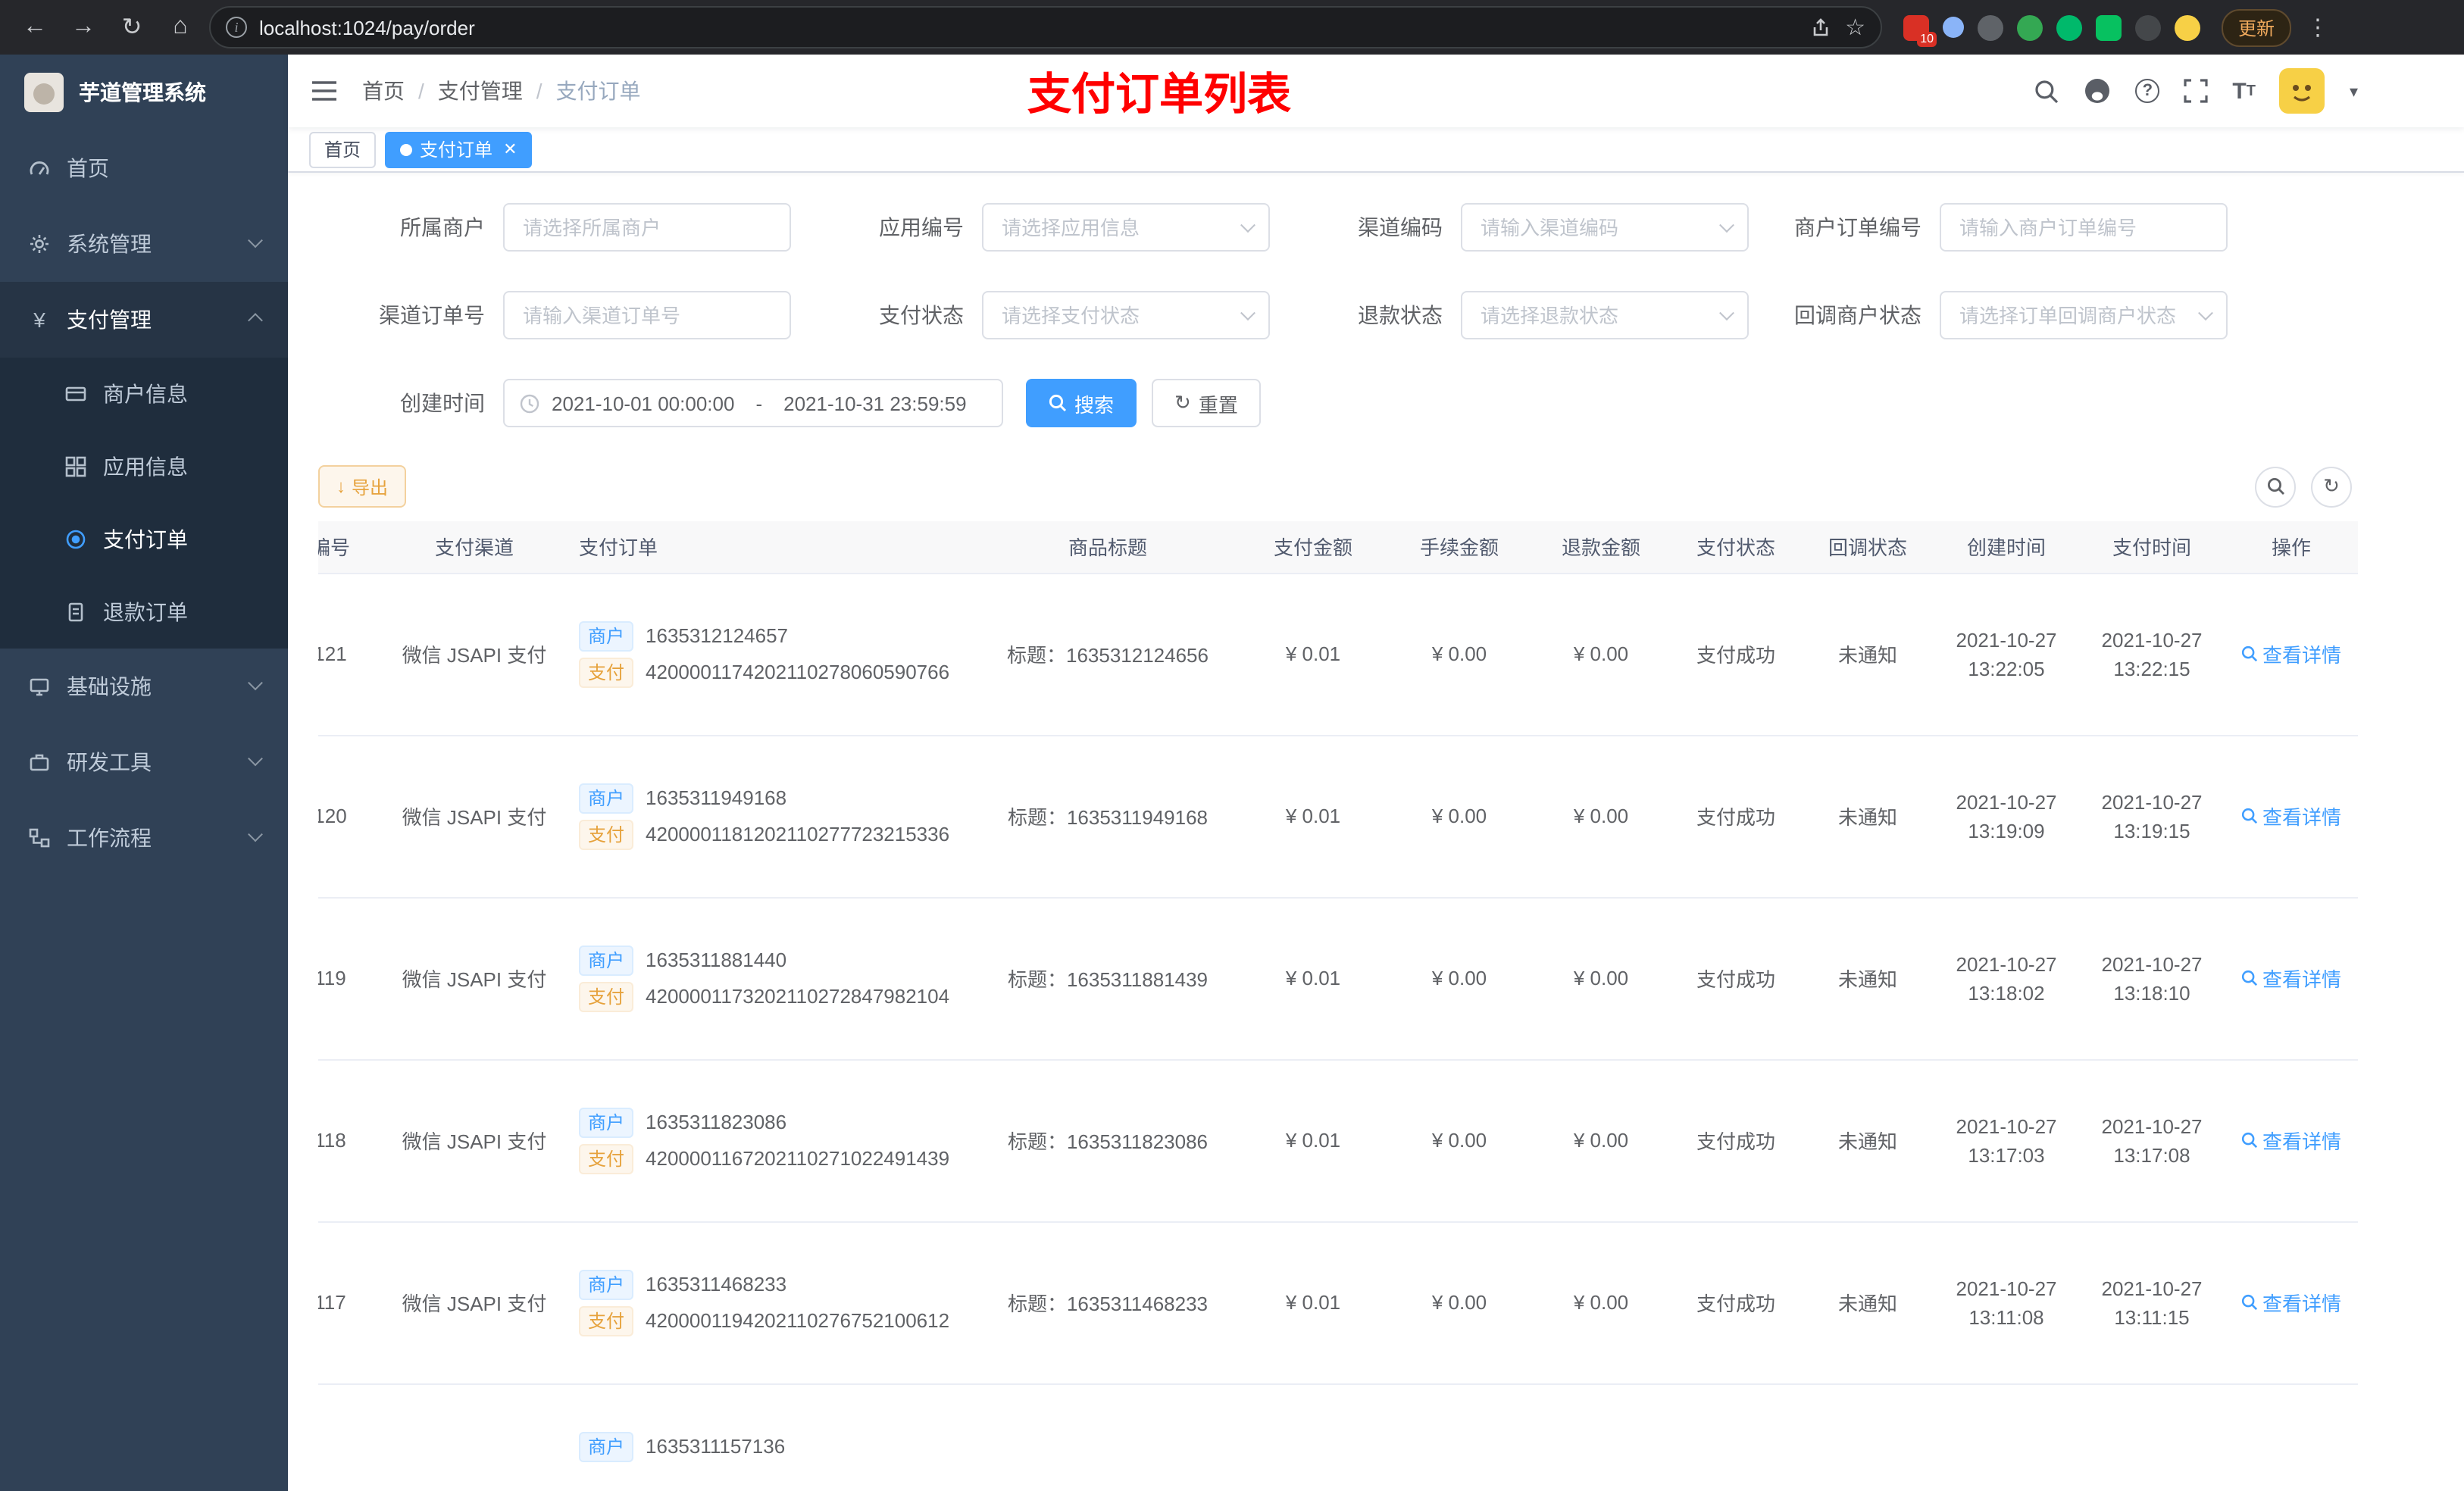  Describe the element at coordinates (2069, 27) in the screenshot. I see `extension-teal-icon` at that location.